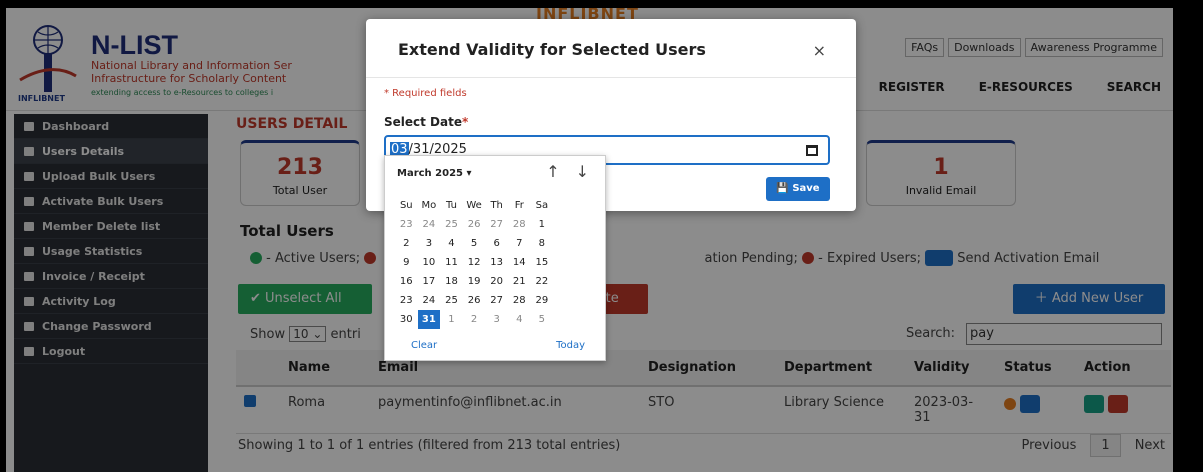 Image resolution: width=1203 pixels, height=472 pixels. I want to click on weekday-label: Tu, so click(451, 205).